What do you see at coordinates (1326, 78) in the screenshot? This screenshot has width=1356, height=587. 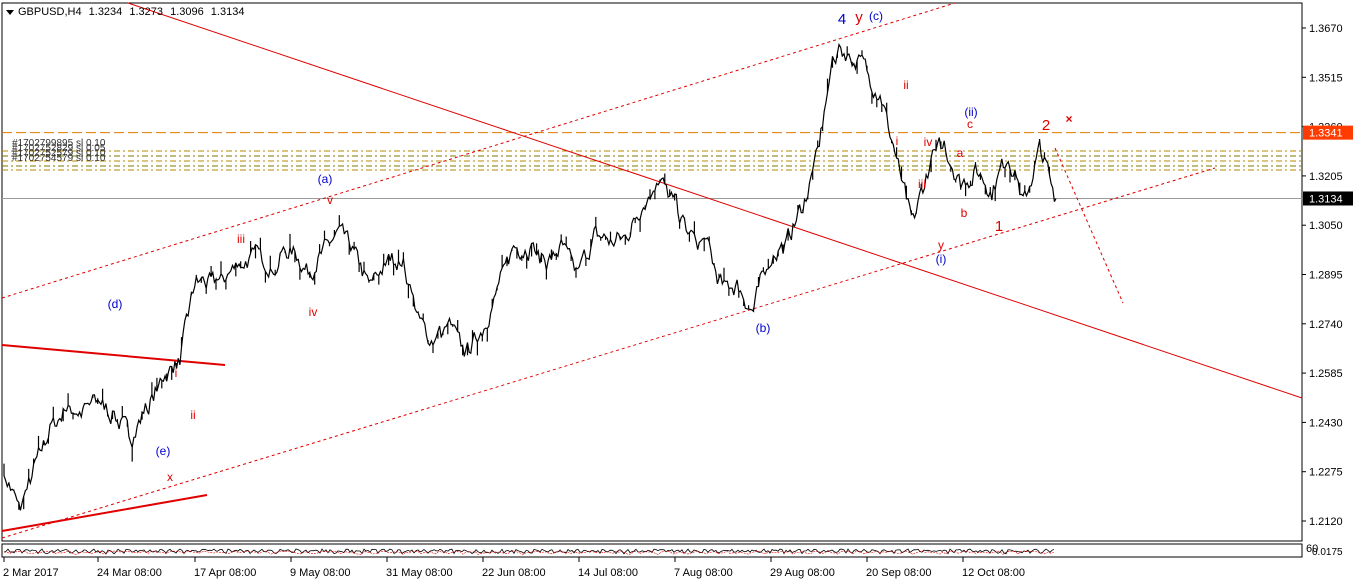 I see `price-tick-label: 1.3515` at bounding box center [1326, 78].